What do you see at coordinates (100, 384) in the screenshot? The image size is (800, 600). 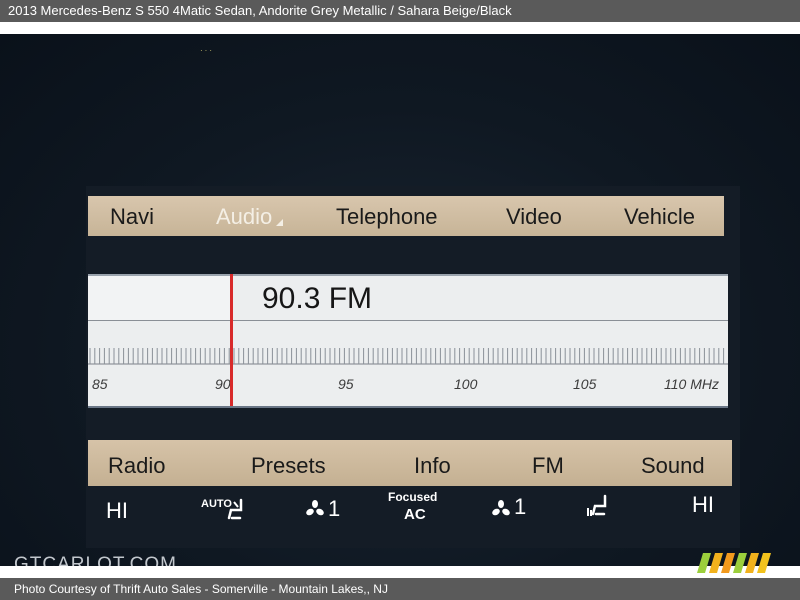 I see `scale-label-85: 85` at bounding box center [100, 384].